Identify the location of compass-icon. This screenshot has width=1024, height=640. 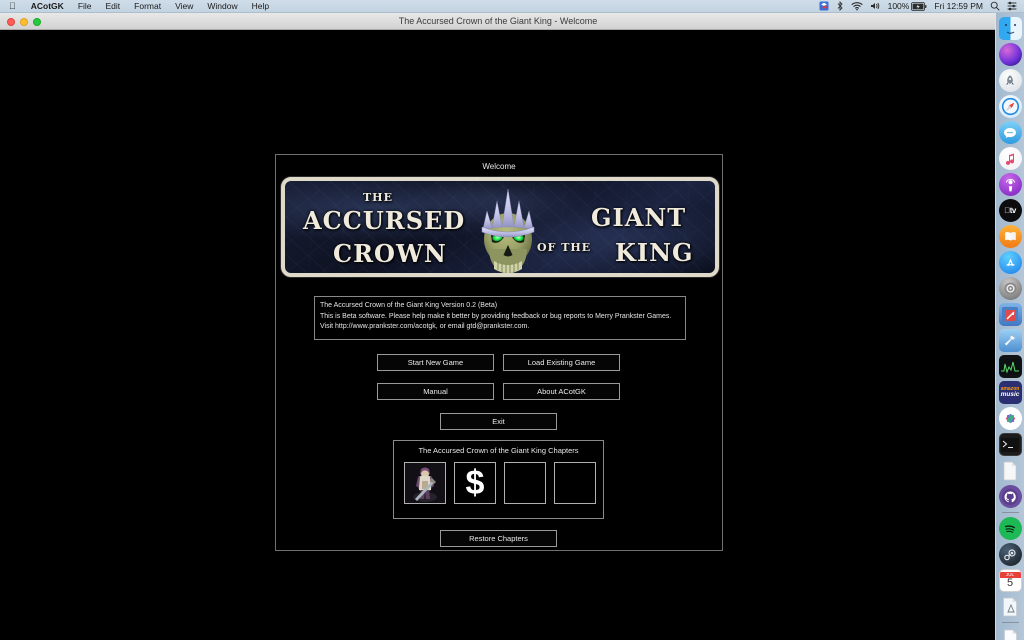
(1010, 106).